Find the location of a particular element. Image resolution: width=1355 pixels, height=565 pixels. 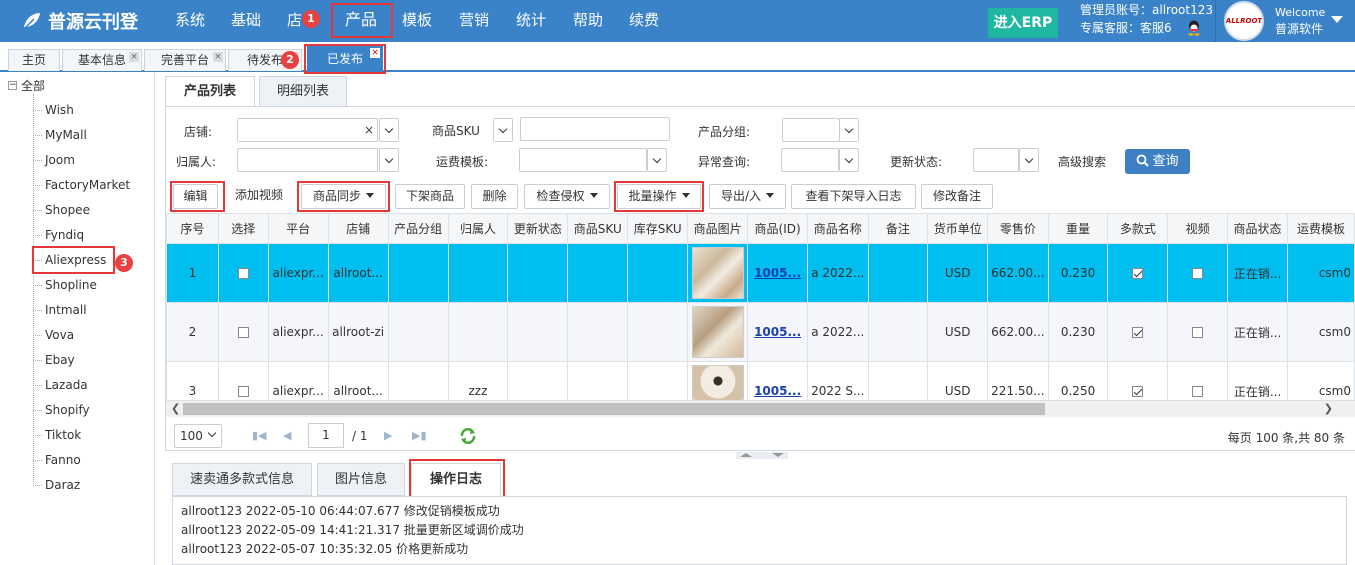

tree-item-vova: Vova is located at coordinates (53, 335).